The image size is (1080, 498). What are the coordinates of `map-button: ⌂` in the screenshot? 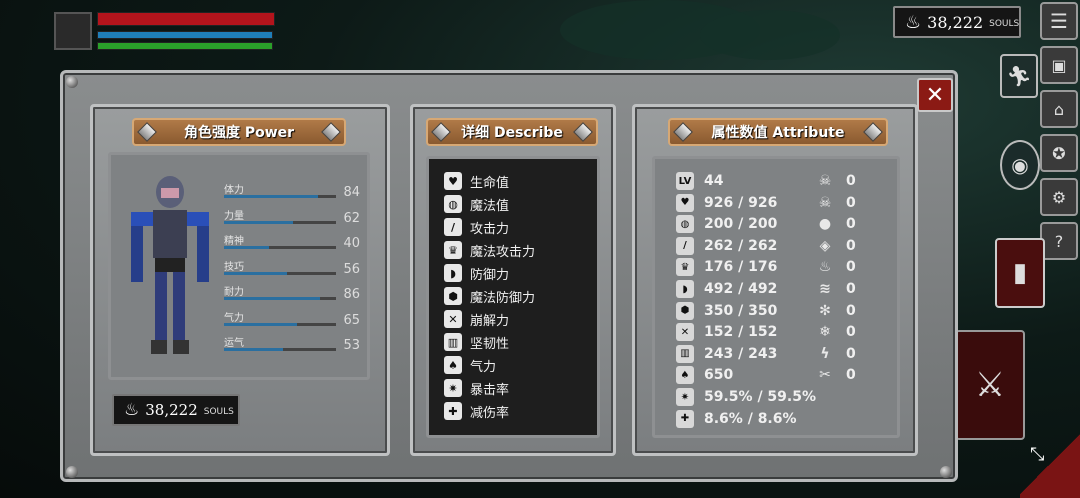 It's located at (1059, 109).